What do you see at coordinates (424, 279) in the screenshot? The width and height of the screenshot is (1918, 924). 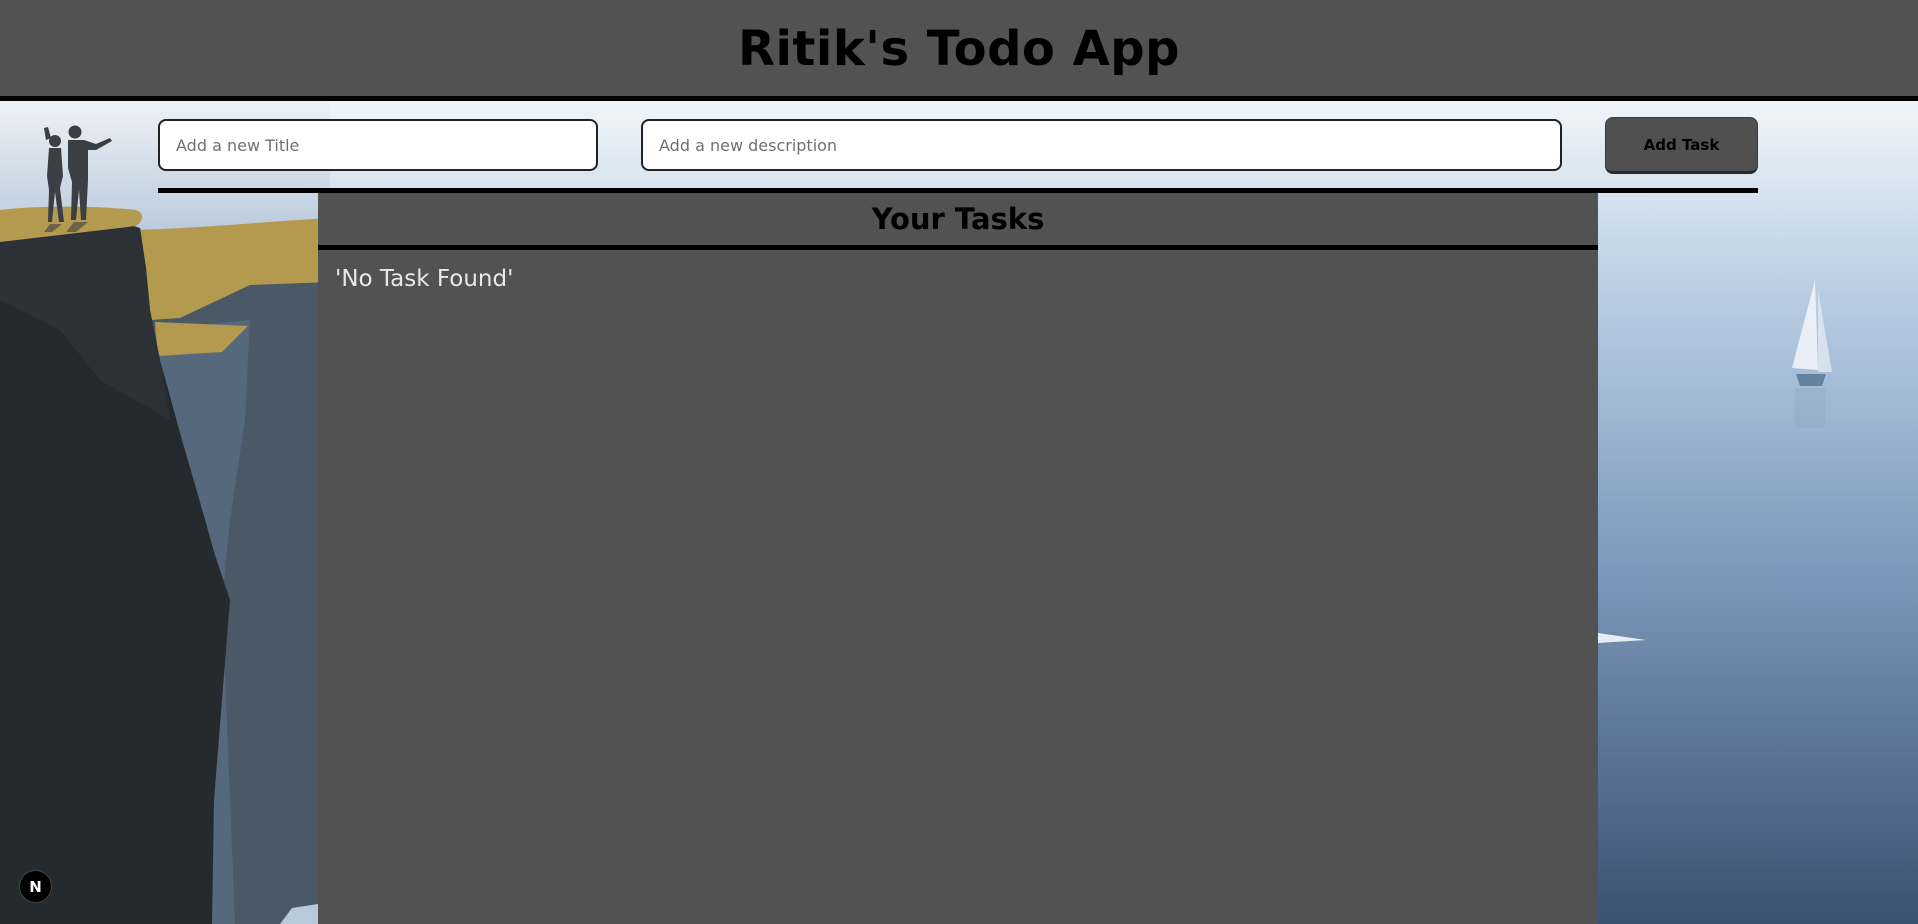 I see `empty-tasks-message: 'No Task Found'` at bounding box center [424, 279].